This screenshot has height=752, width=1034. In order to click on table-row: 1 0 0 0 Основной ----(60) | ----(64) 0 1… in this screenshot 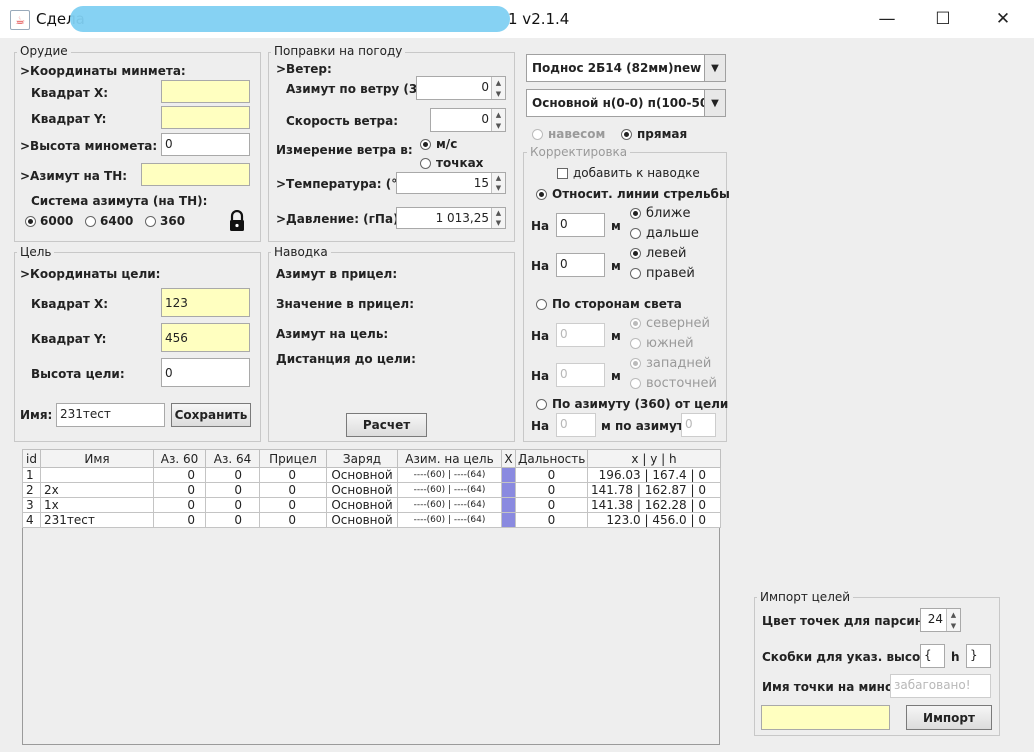, I will do `click(371, 475)`.